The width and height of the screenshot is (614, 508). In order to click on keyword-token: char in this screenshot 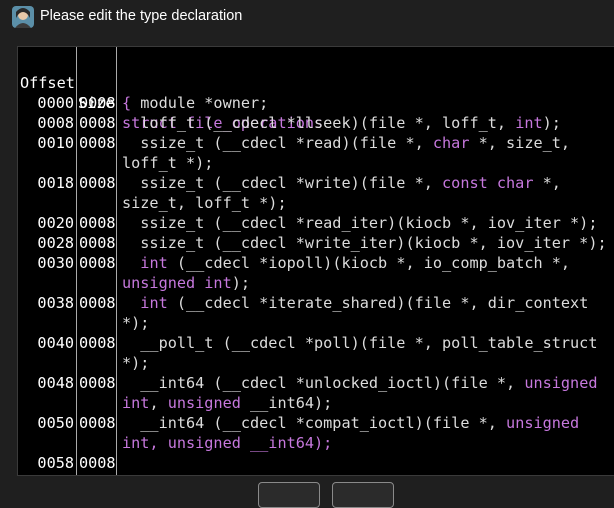, I will do `click(451, 143)`.